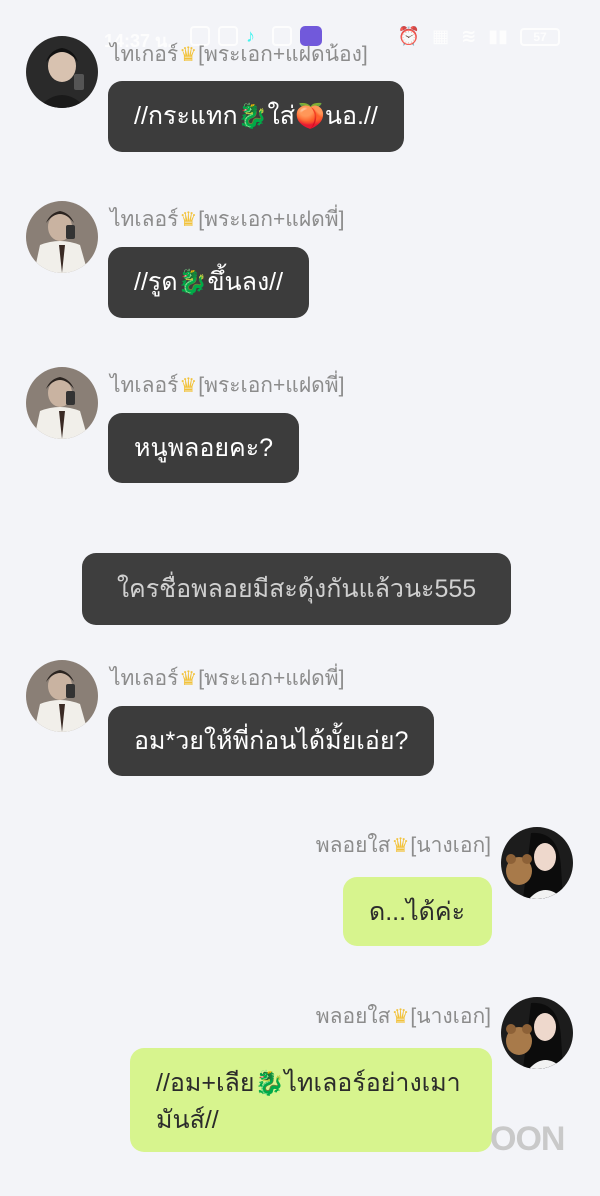 The width and height of the screenshot is (600, 1196). Describe the element at coordinates (296, 589) in the screenshot. I see `narration-box: ใครชื่อพลอยมีสะดุ้งกันแล้วนะ555` at that location.